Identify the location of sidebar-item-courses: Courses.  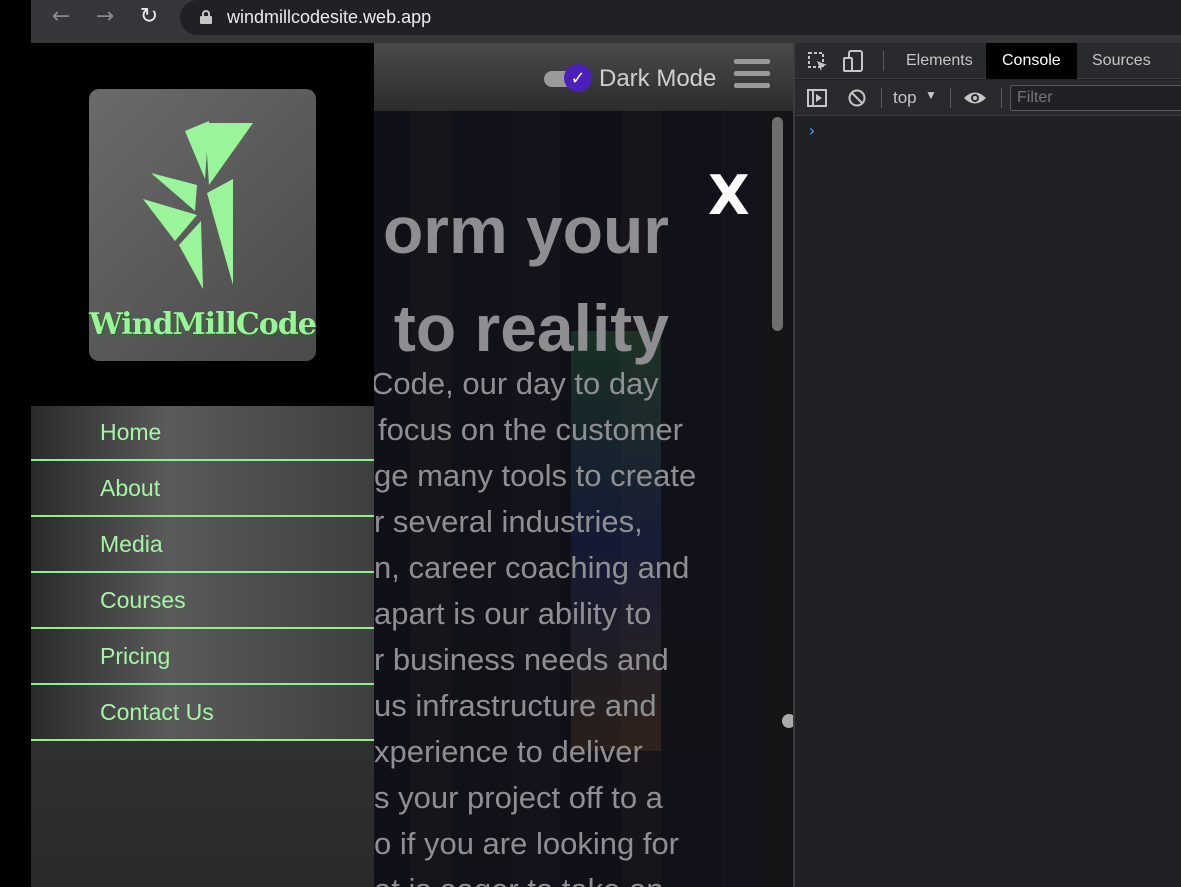
(202, 601).